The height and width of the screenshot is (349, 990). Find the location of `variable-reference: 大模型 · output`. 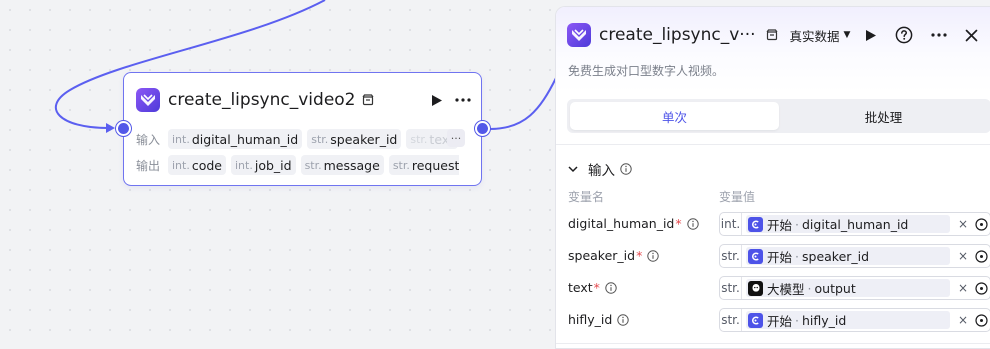

variable-reference: 大模型 · output is located at coordinates (848, 288).